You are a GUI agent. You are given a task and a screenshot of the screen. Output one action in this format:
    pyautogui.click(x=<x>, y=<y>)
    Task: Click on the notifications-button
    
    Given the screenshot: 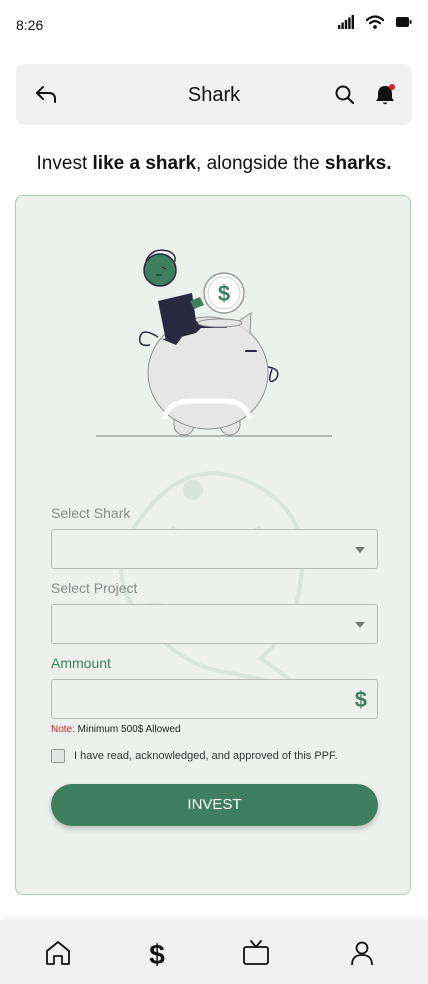 What is the action you would take?
    pyautogui.click(x=385, y=95)
    